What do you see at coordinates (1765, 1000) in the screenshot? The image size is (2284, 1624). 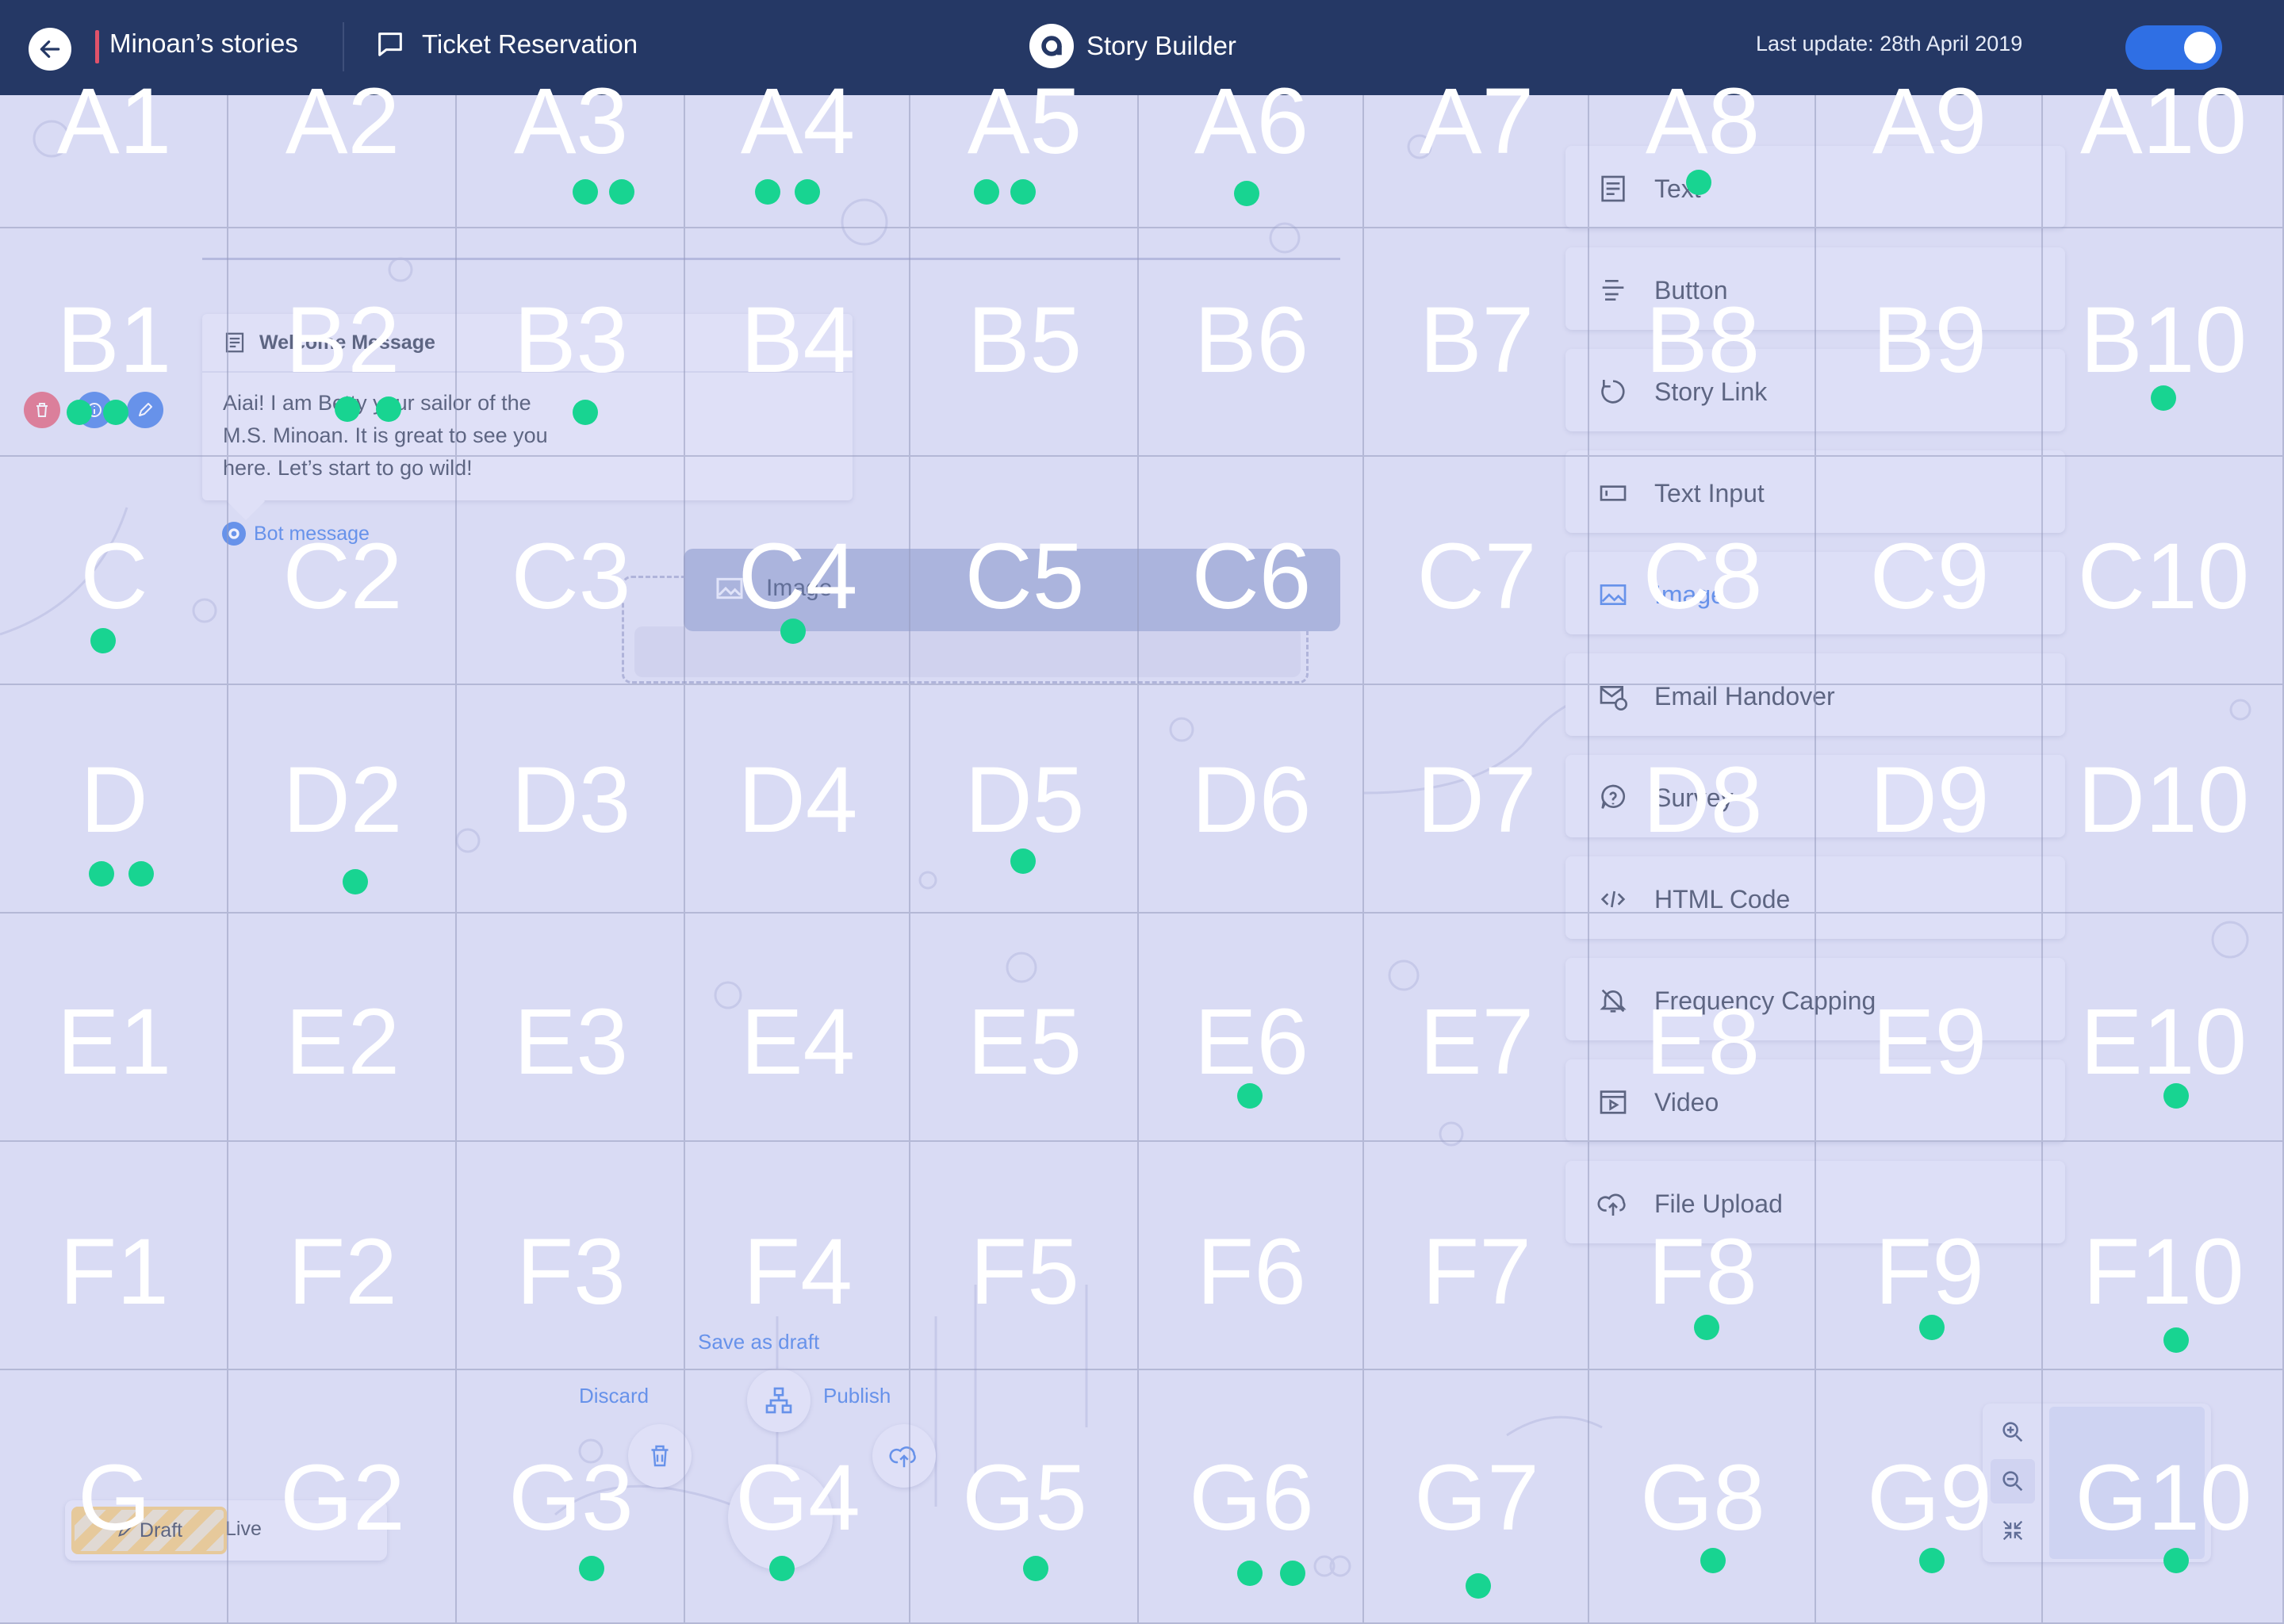 I see `component-label: Frequency Capping` at bounding box center [1765, 1000].